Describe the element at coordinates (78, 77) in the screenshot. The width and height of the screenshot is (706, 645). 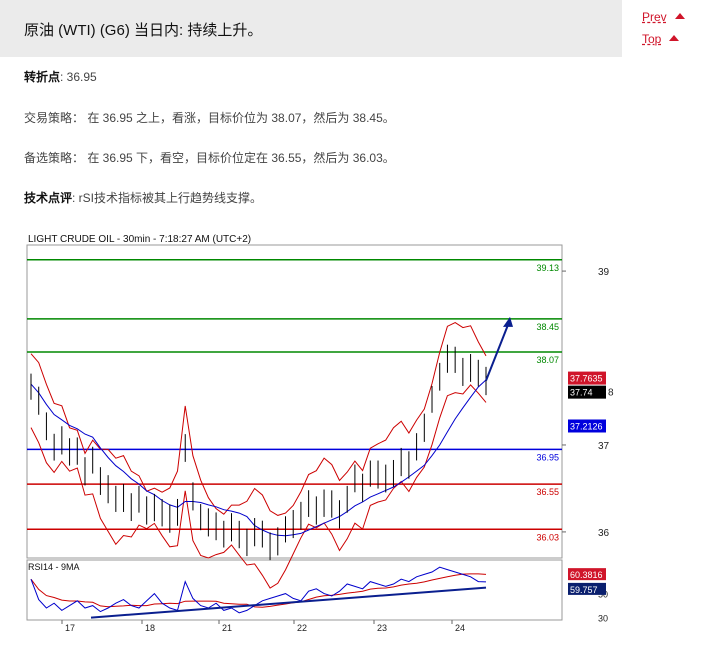
I see `pivot-value: : 36.95` at that location.